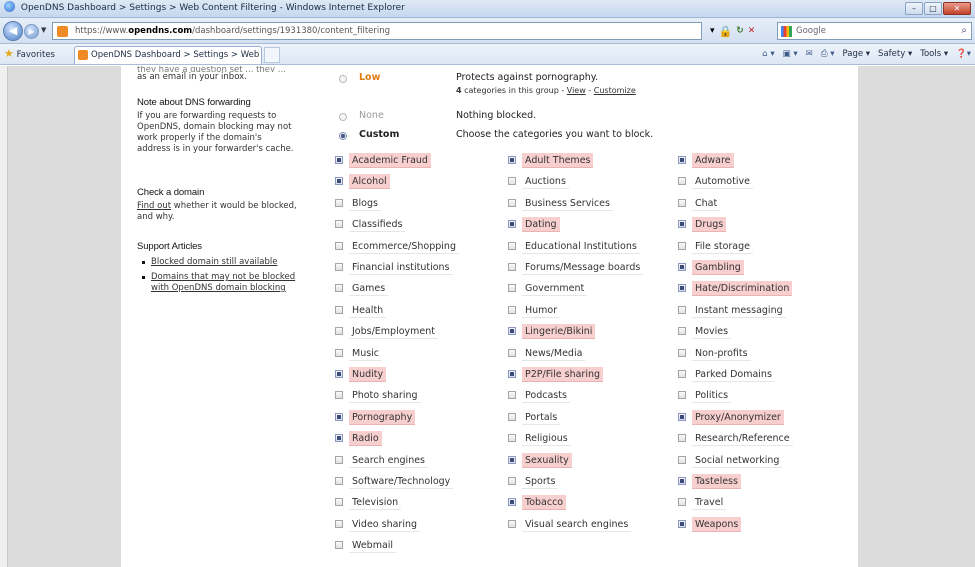 This screenshot has height=567, width=975. What do you see at coordinates (874, 31) in the screenshot?
I see `search-input: Google ⌕` at bounding box center [874, 31].